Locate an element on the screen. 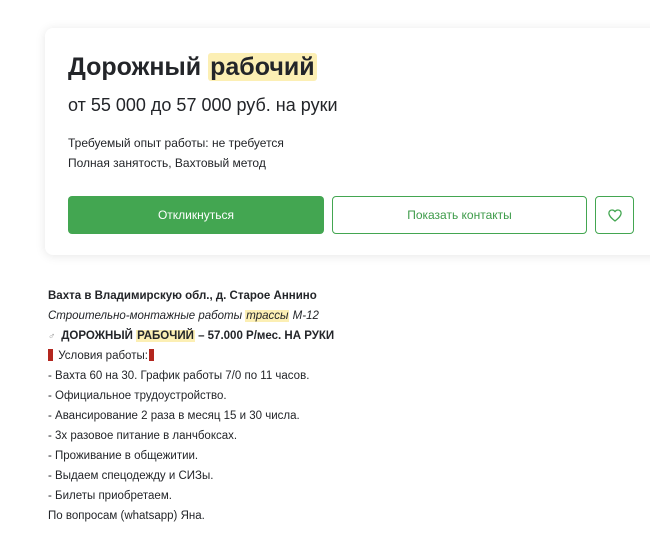  title-highlight: рабочий is located at coordinates (262, 67).